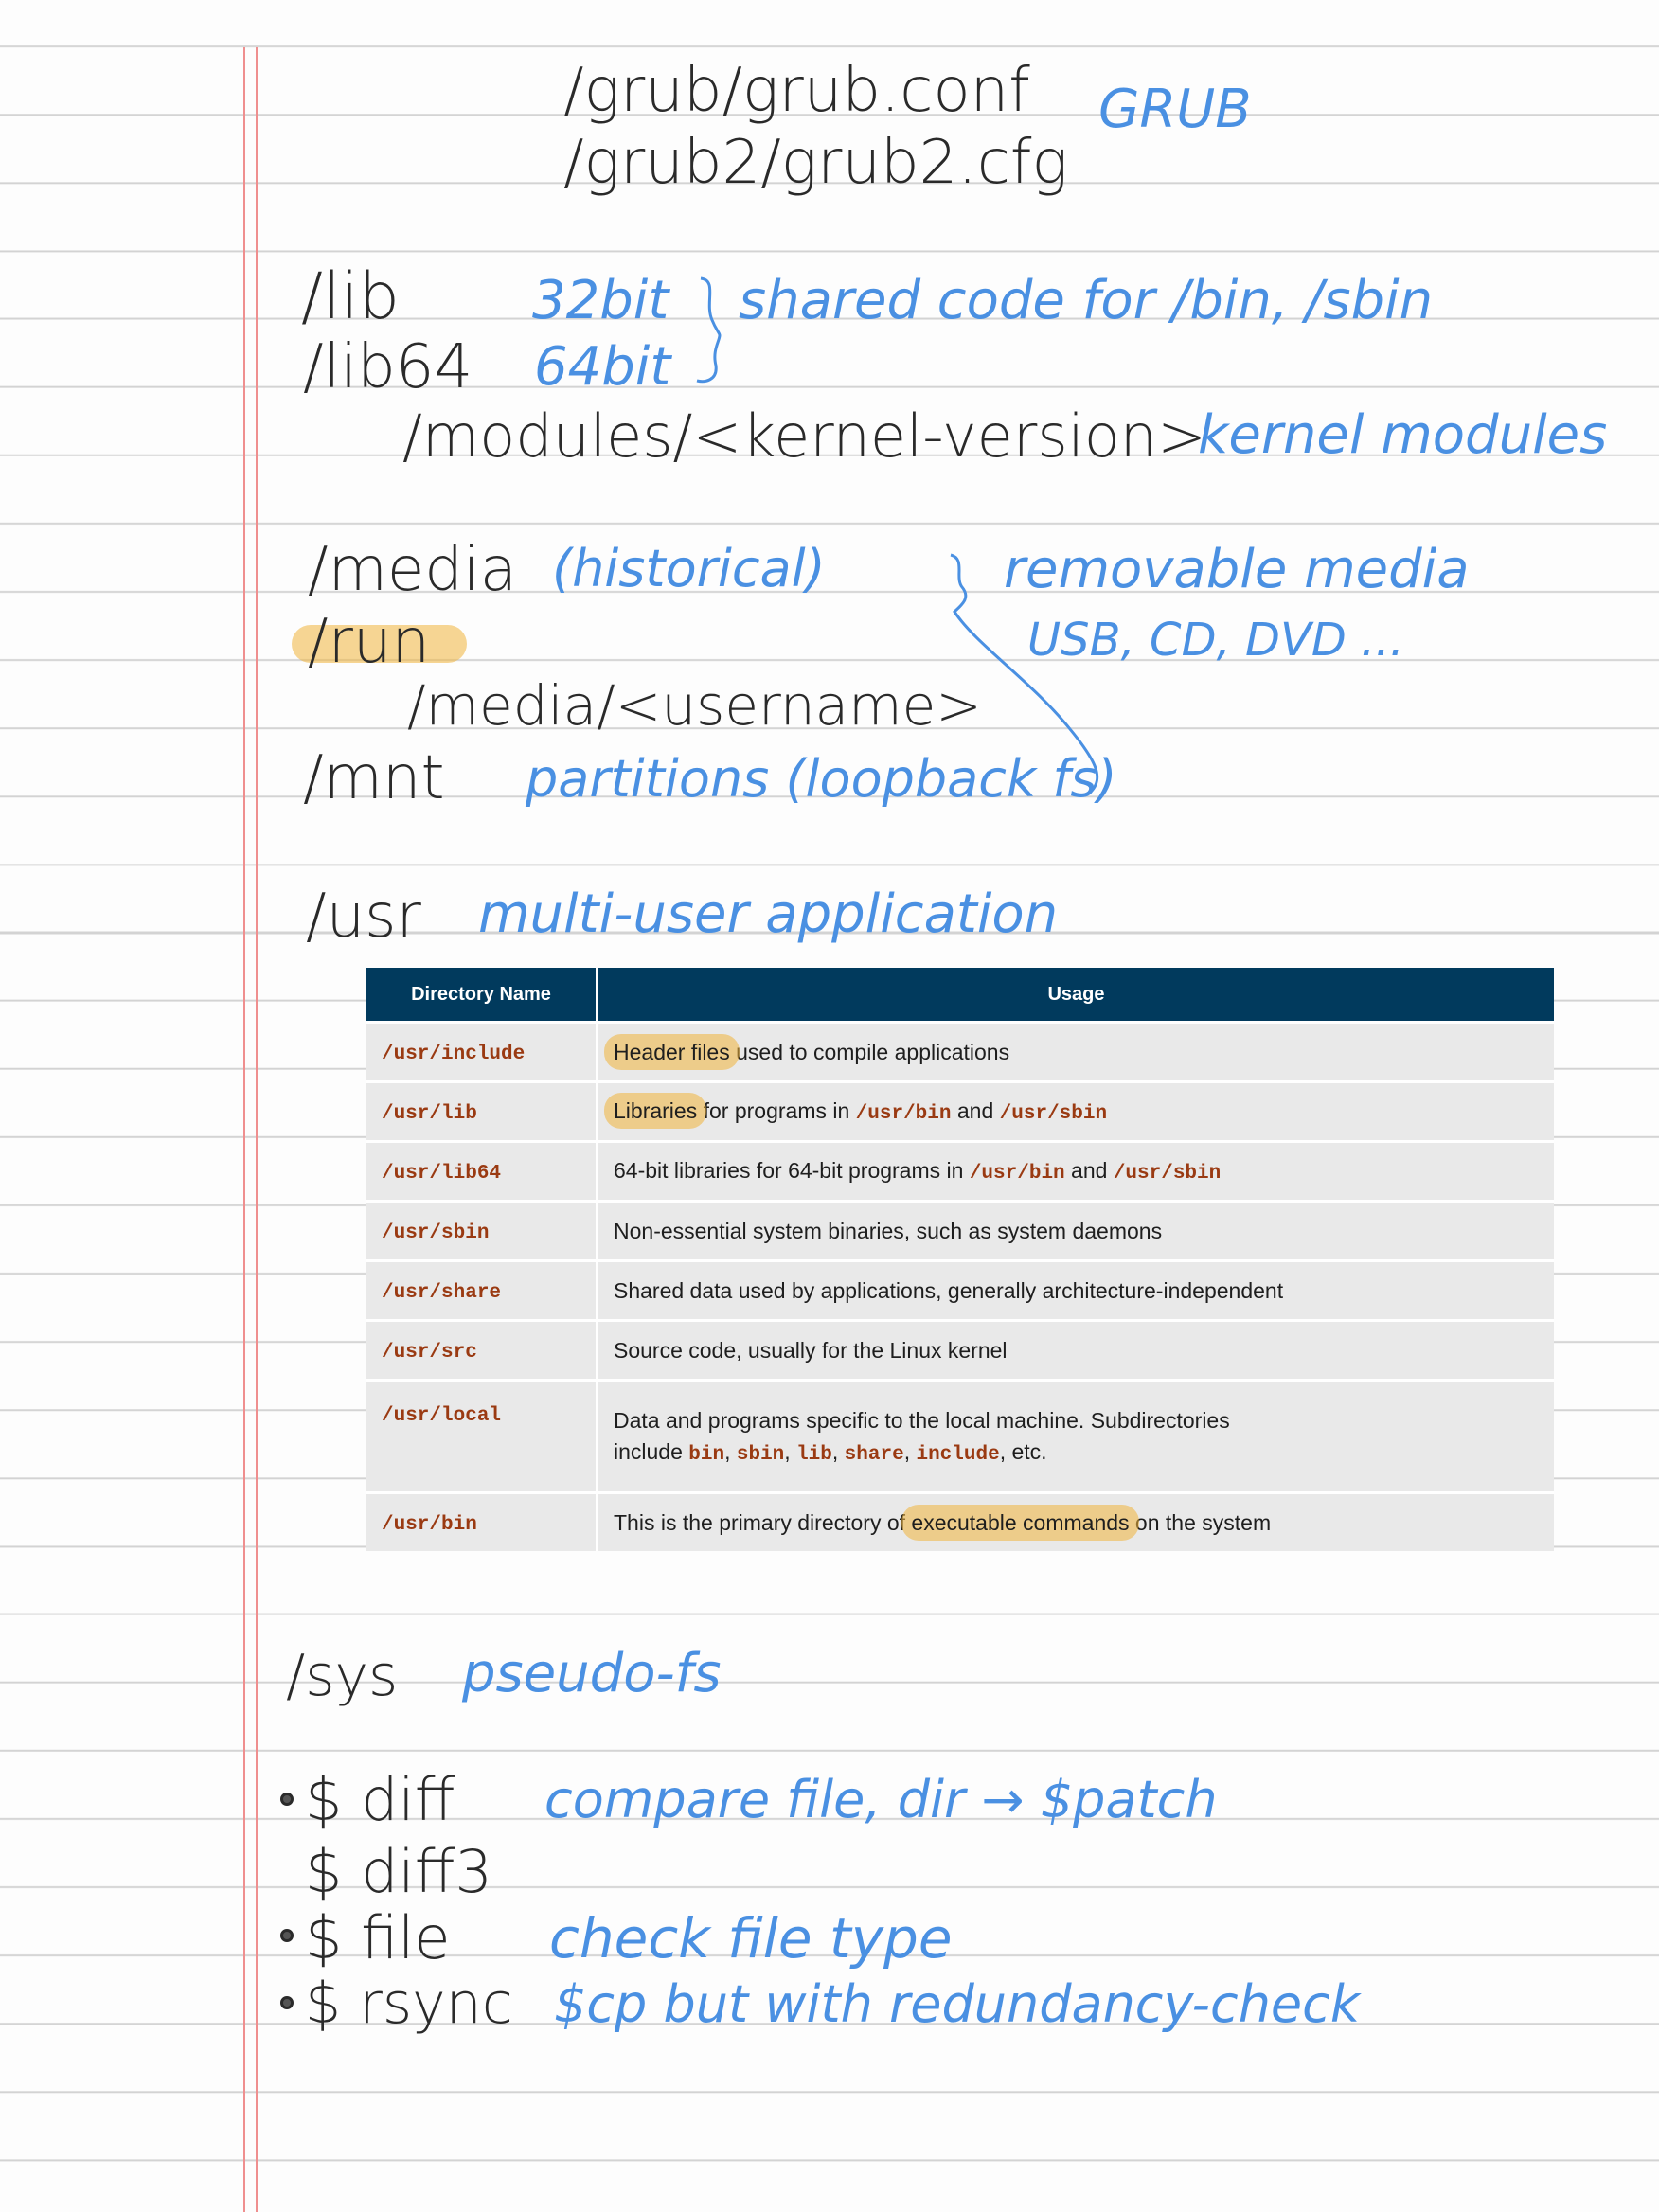 The image size is (1659, 2212). Describe the element at coordinates (350, 296) in the screenshot. I see `lib-path: /lib` at that location.